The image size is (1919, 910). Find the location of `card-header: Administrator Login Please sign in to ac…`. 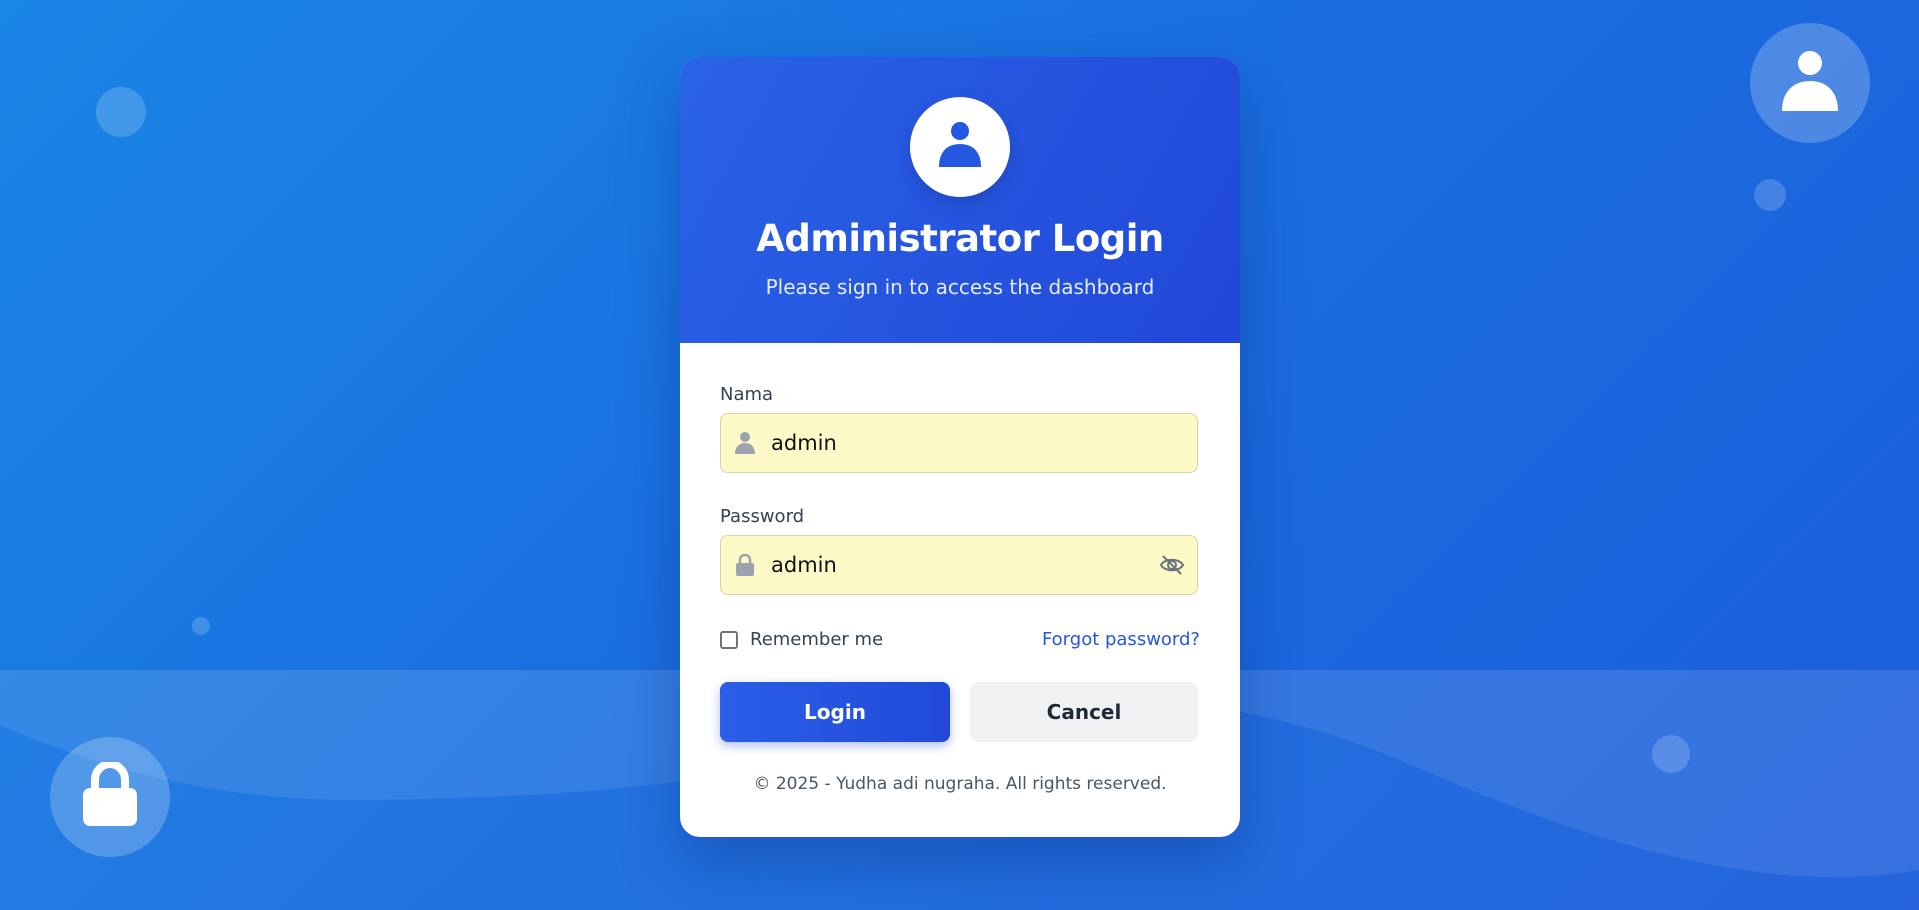

card-header: Administrator Login Please sign in to ac… is located at coordinates (960, 200).